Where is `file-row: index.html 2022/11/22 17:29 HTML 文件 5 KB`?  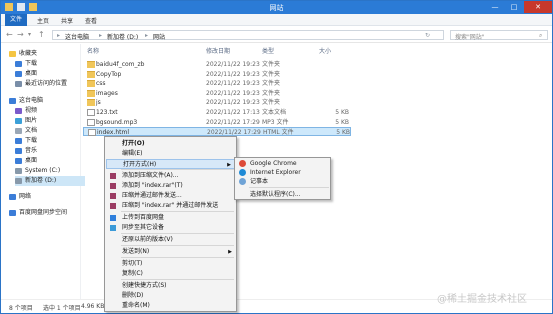
file-row: index.html 2022/11/22 17:29 HTML 文件 5 KB is located at coordinates (217, 132).